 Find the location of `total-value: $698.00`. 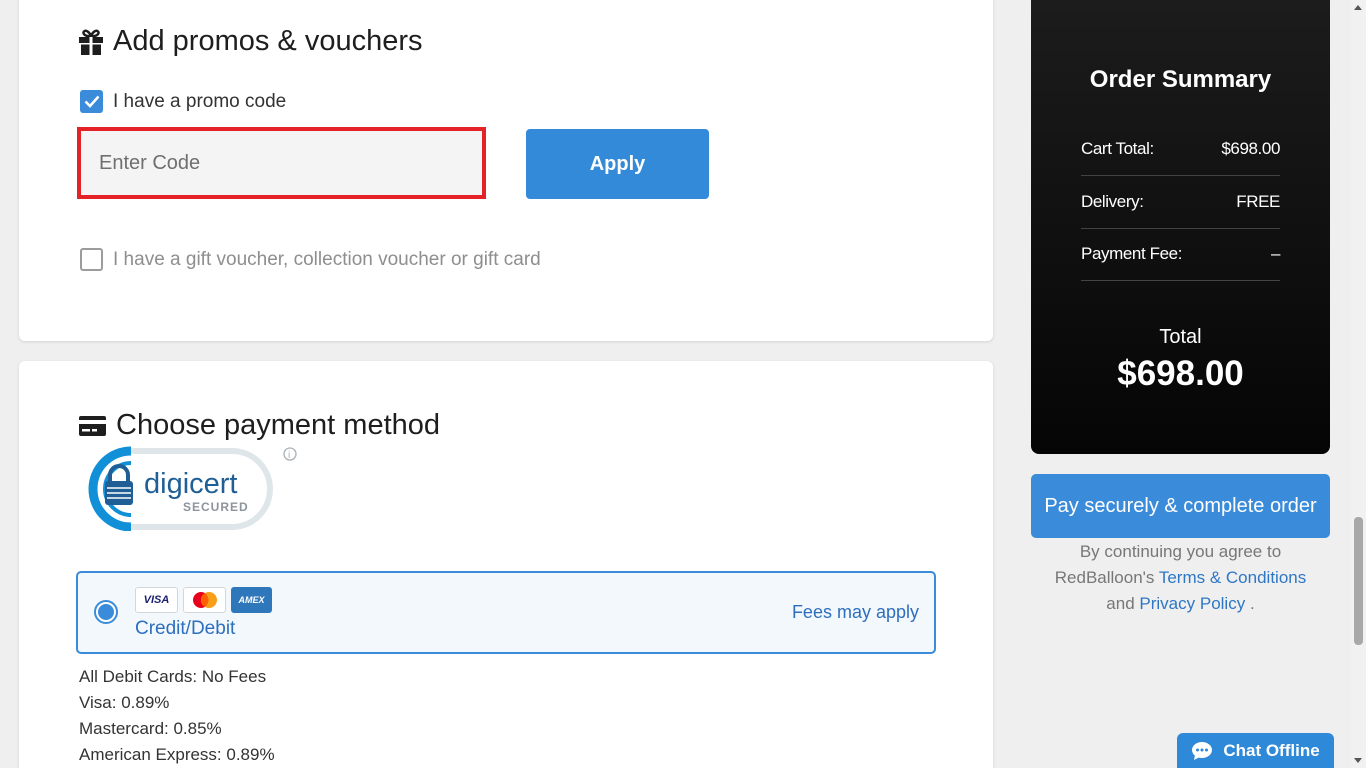

total-value: $698.00 is located at coordinates (1180, 373).